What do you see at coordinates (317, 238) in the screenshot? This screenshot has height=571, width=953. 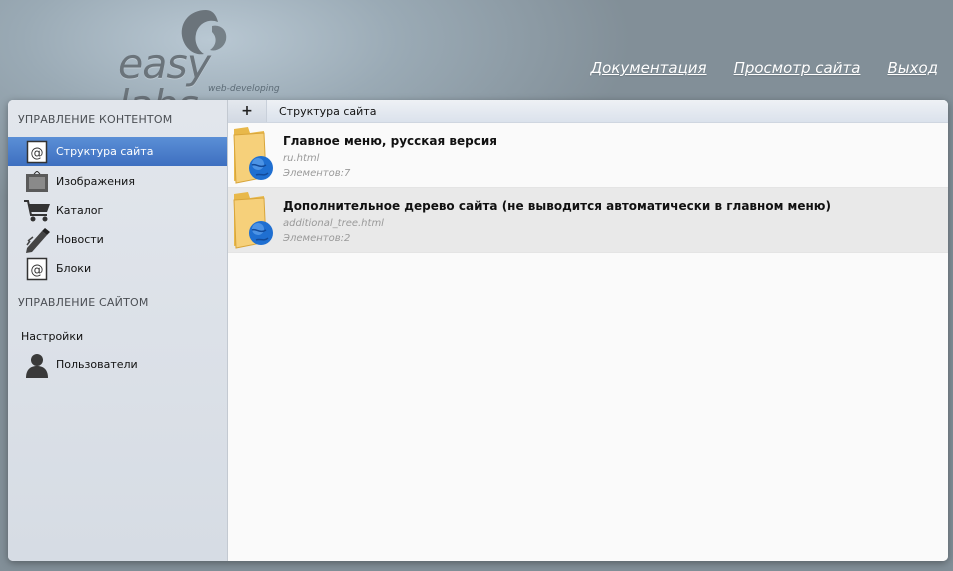 I see `item-count: Элементов:2` at bounding box center [317, 238].